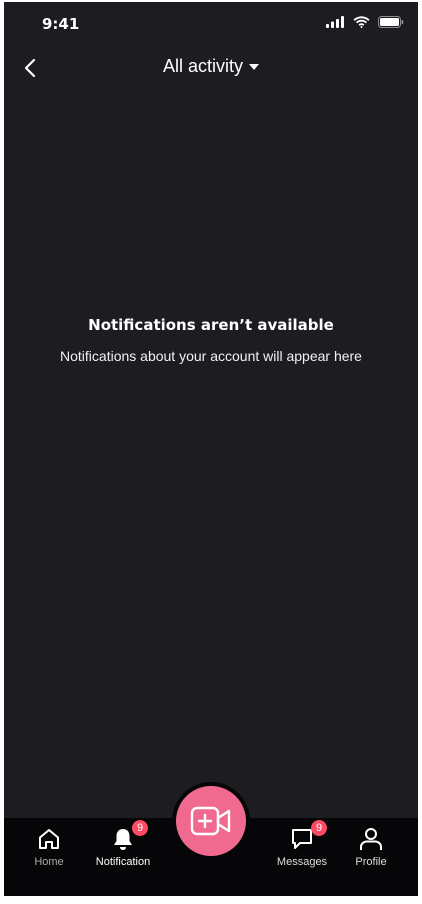 This screenshot has width=422, height=904. What do you see at coordinates (391, 22) in the screenshot?
I see `battery-icon` at bounding box center [391, 22].